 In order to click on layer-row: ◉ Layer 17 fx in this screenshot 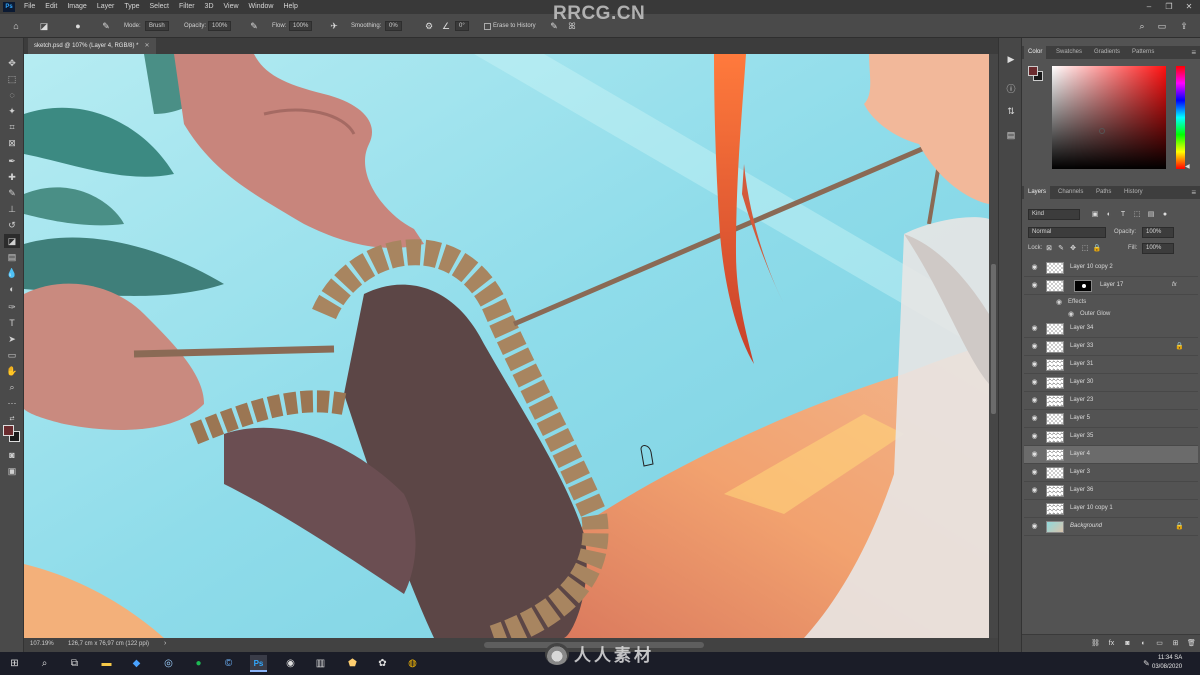, I will do `click(1111, 286)`.